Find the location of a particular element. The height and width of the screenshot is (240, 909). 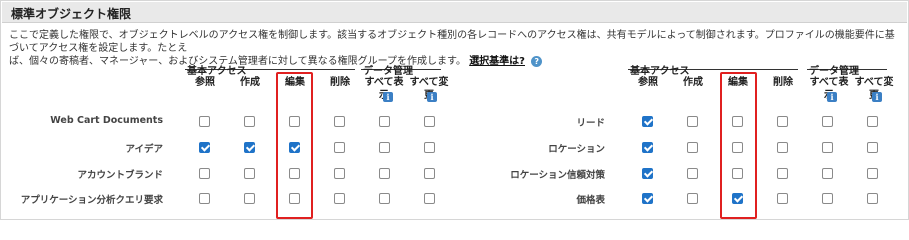

modify-all-info-icon-right: i is located at coordinates (877, 97).